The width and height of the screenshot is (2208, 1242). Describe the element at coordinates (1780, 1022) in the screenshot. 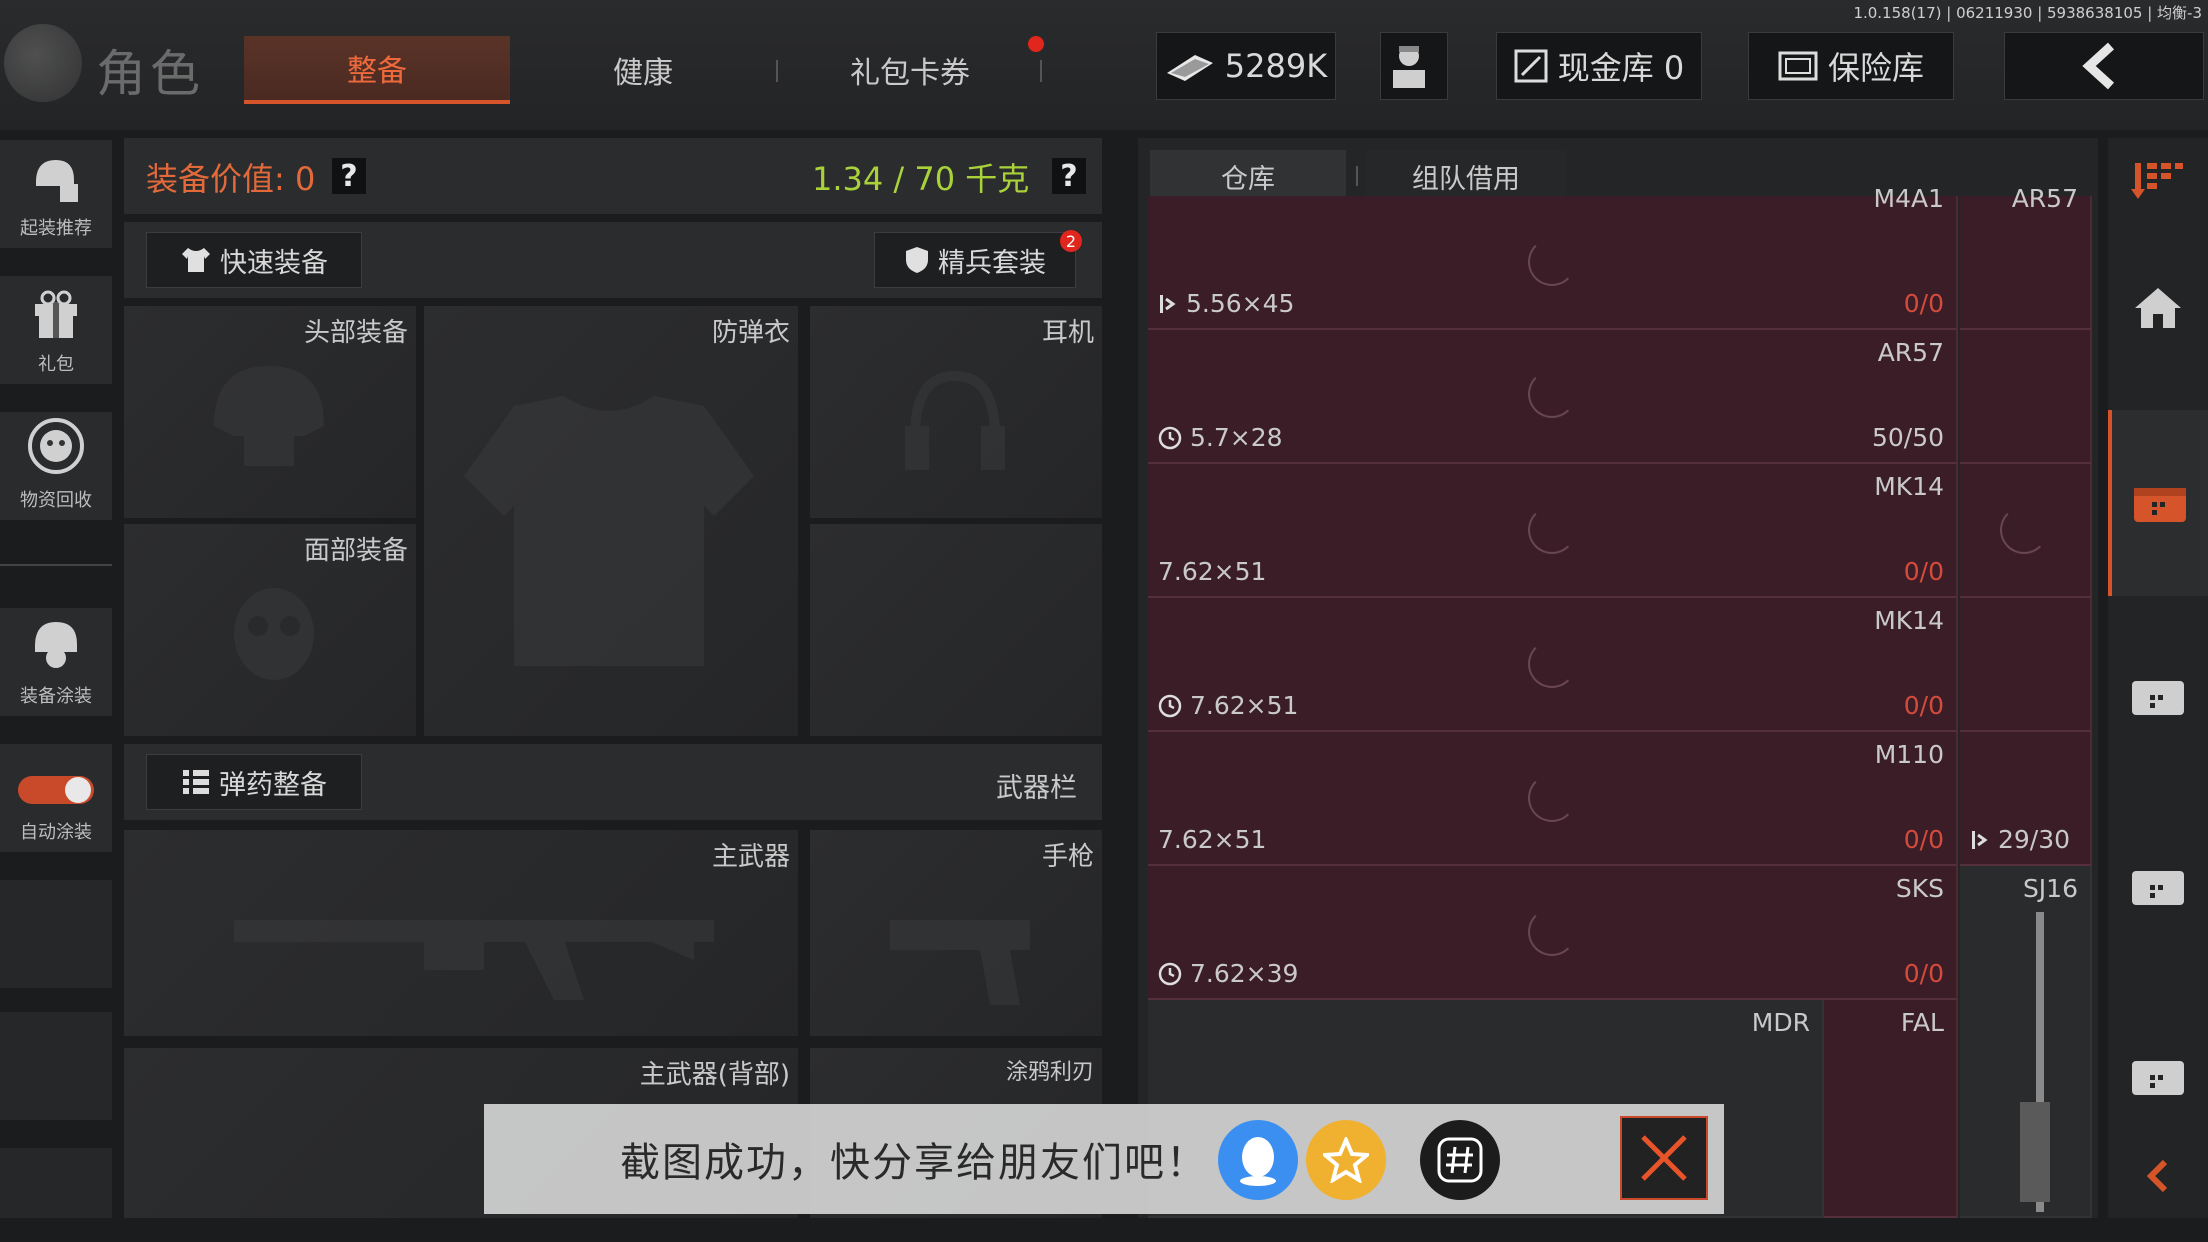

I see `weapon-name: MDR` at that location.